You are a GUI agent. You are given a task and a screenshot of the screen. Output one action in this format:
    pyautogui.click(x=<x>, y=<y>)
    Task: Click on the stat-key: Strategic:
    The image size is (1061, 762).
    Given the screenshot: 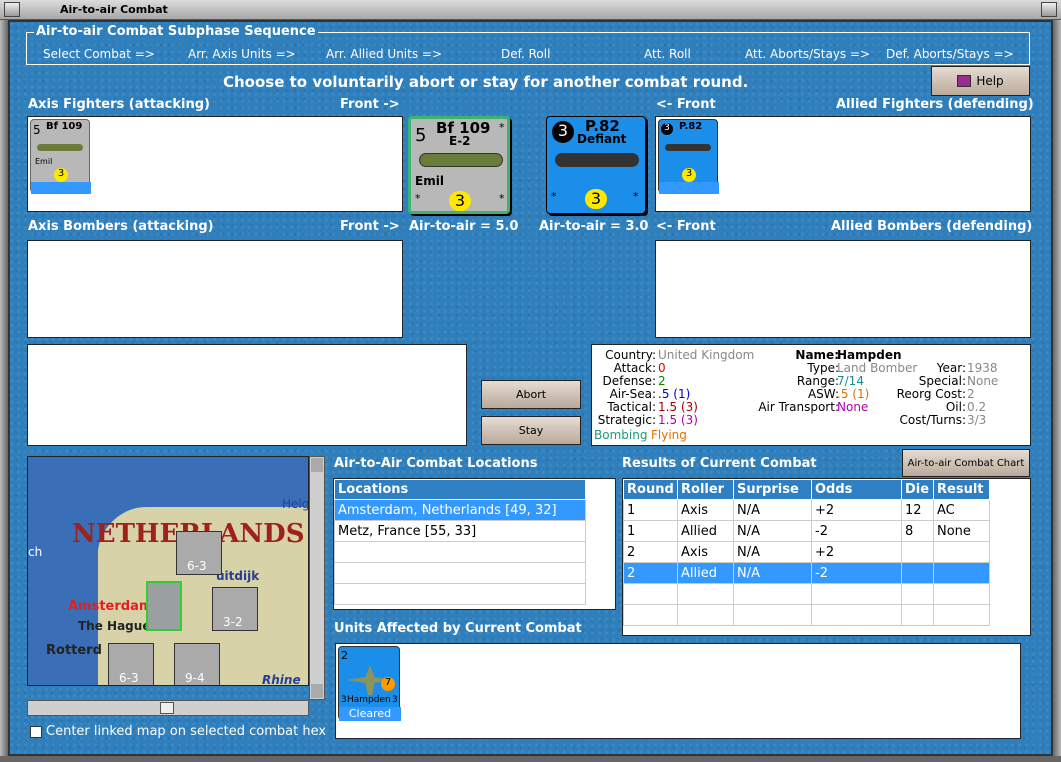 What is the action you would take?
    pyautogui.click(x=626, y=420)
    